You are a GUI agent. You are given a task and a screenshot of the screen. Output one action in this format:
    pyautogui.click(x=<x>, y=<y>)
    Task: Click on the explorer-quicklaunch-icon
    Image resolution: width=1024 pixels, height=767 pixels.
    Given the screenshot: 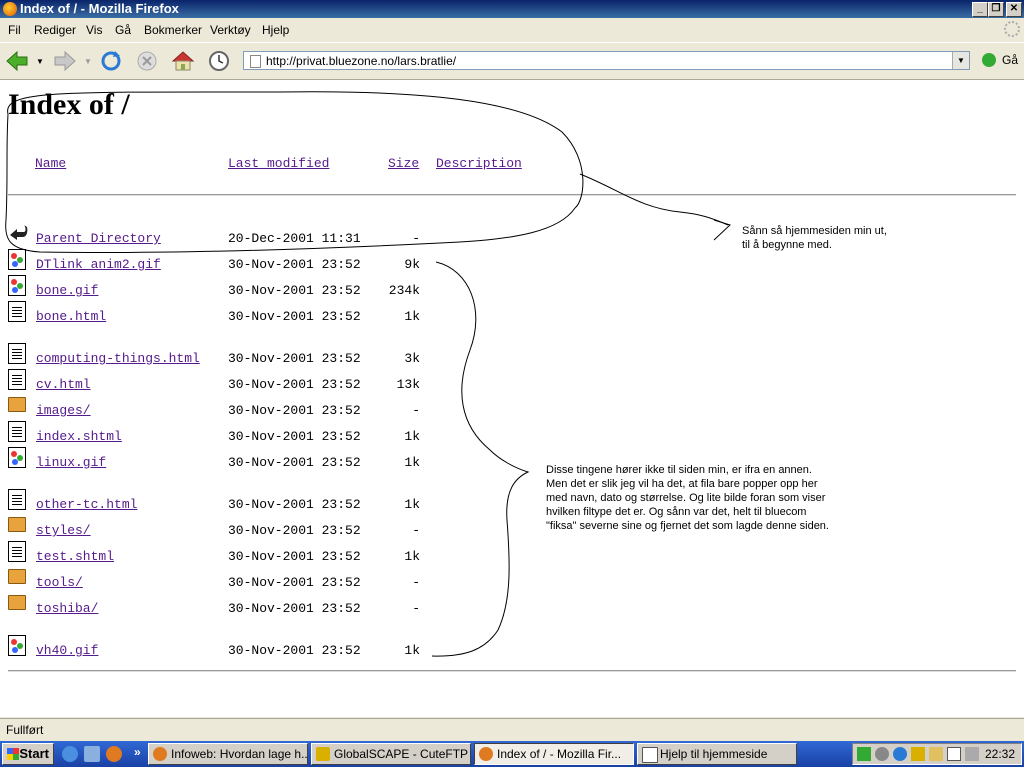 What is the action you would take?
    pyautogui.click(x=92, y=754)
    